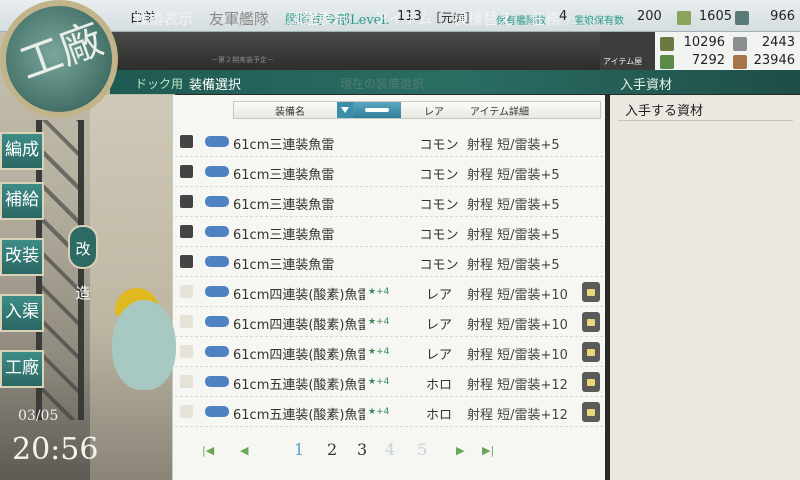  Describe the element at coordinates (355, 51) in the screenshot. I see `main-menu-bar` at that location.